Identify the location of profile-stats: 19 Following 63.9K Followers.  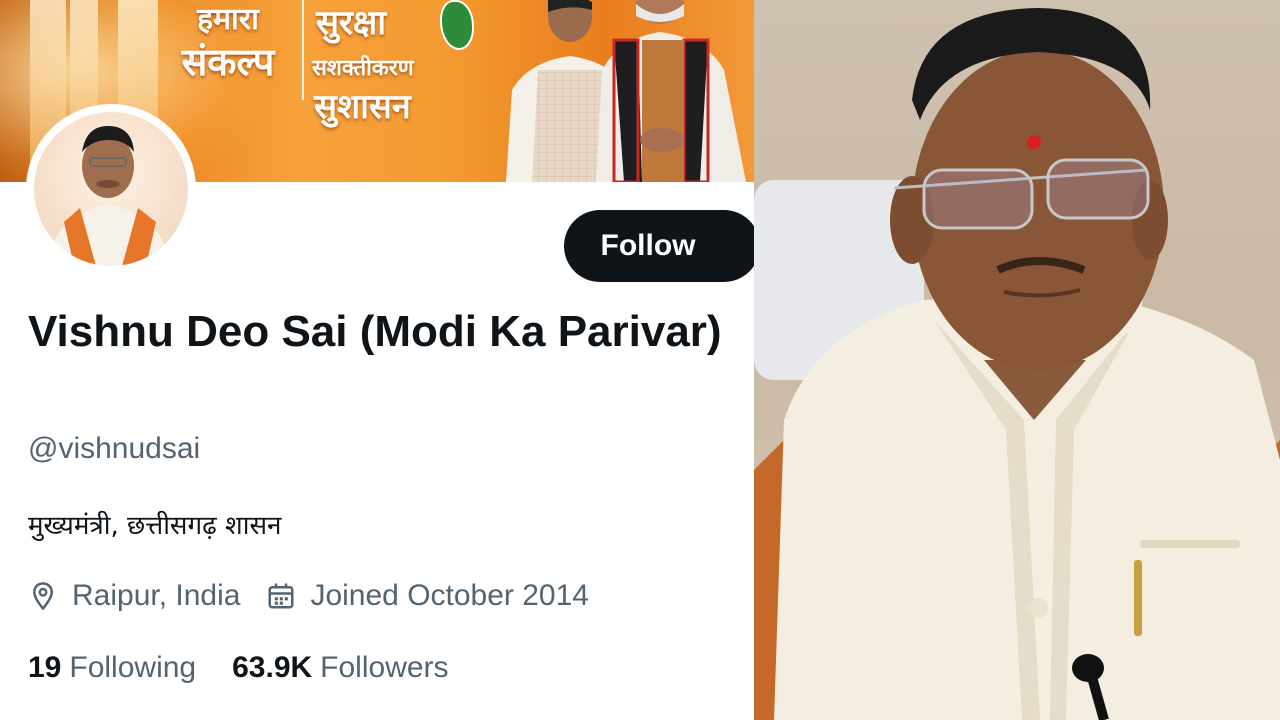
(256, 668).